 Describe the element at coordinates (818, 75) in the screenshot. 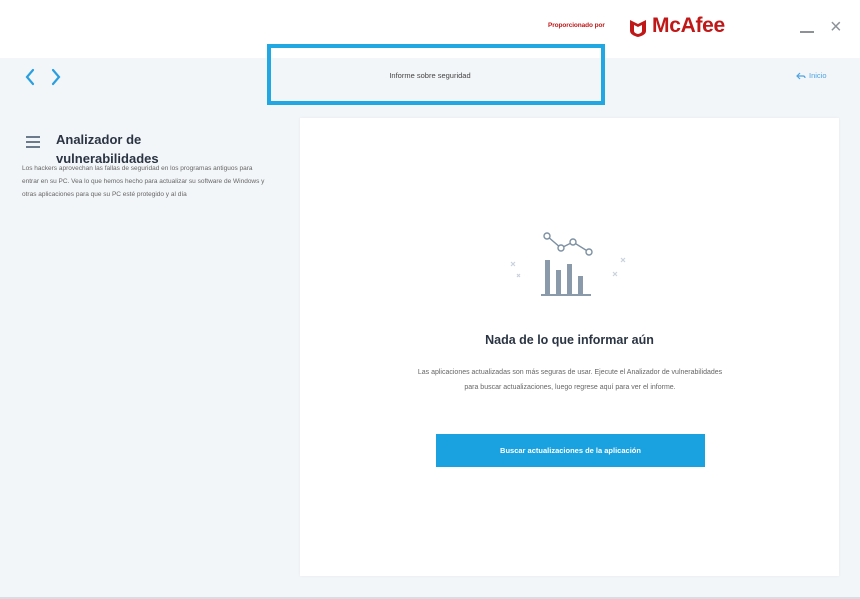

I see `home-link-label: Inicio` at that location.